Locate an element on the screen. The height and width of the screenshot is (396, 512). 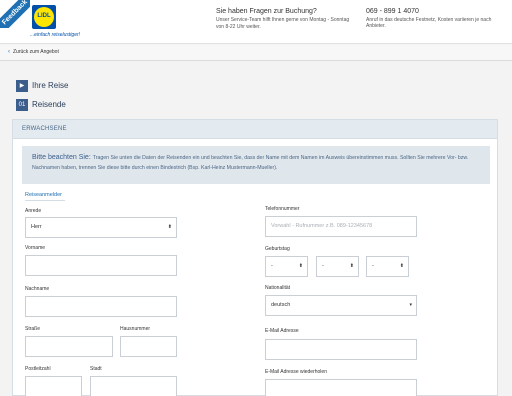
stadt-input is located at coordinates (133, 386).